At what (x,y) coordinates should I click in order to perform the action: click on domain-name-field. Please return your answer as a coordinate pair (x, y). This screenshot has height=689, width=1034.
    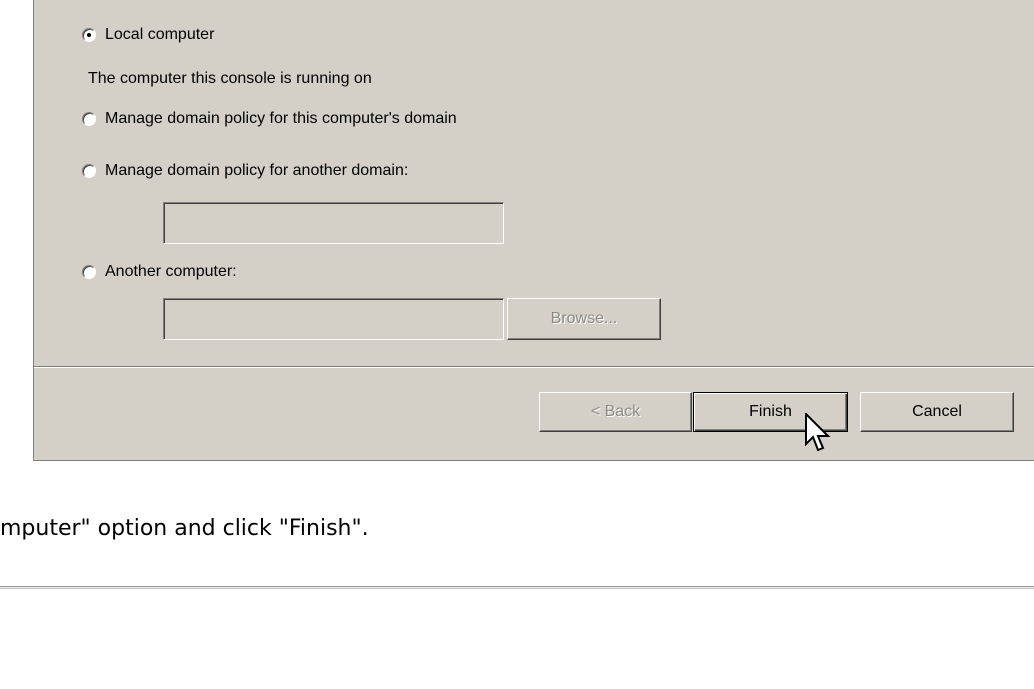
    Looking at the image, I should click on (333, 223).